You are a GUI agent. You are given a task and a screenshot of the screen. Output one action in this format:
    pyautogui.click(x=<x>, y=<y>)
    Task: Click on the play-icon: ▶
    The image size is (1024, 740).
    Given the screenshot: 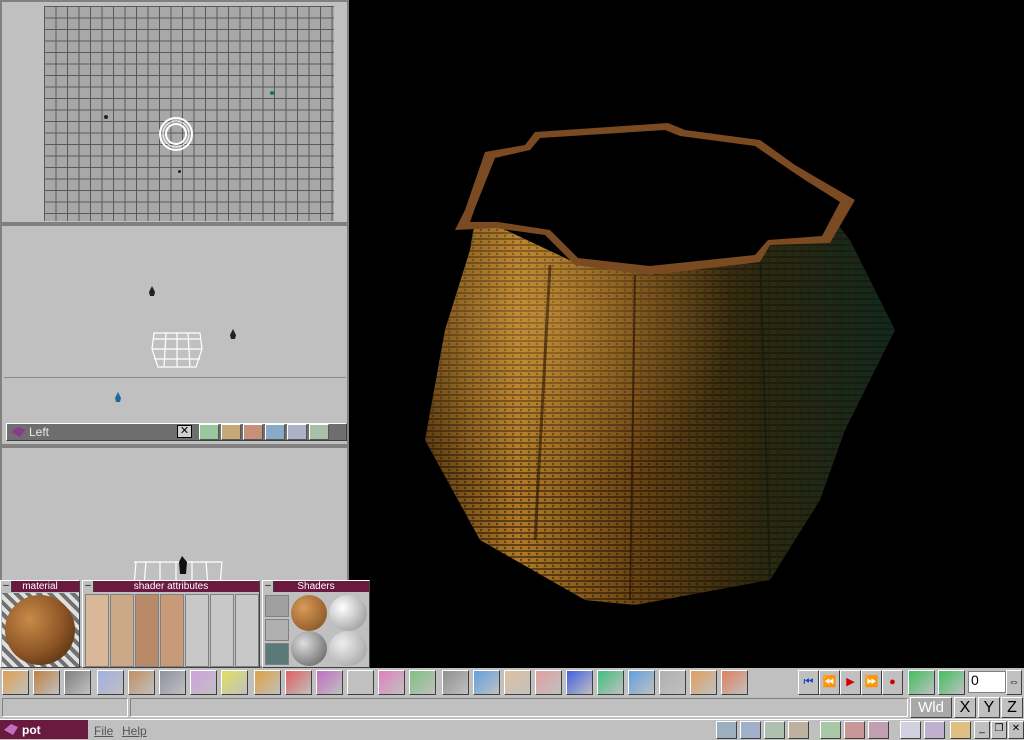 What is the action you would take?
    pyautogui.click(x=850, y=682)
    